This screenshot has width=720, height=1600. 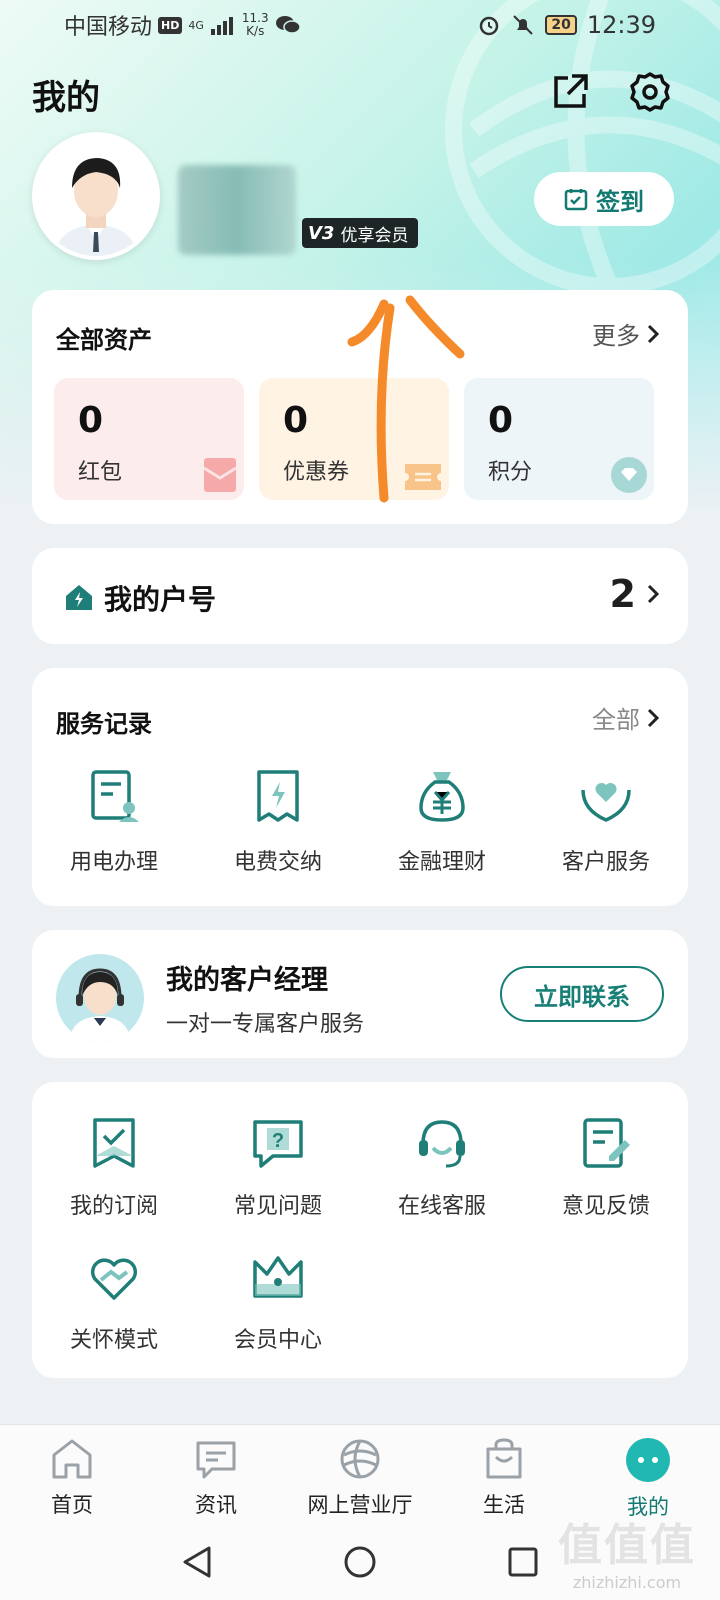 What do you see at coordinates (606, 1143) in the screenshot?
I see `feedback-icon` at bounding box center [606, 1143].